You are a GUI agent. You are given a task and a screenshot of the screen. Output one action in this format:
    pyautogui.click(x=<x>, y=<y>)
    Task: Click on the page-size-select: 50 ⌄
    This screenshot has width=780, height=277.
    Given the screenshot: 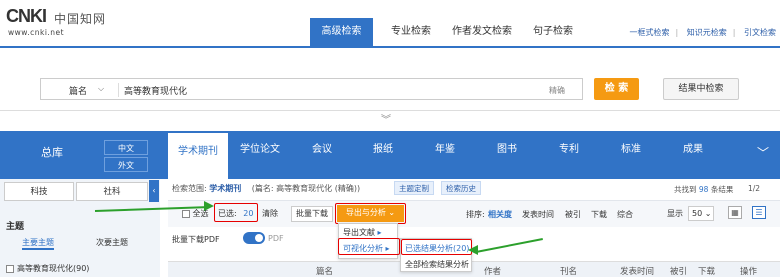 What is the action you would take?
    pyautogui.click(x=701, y=213)
    